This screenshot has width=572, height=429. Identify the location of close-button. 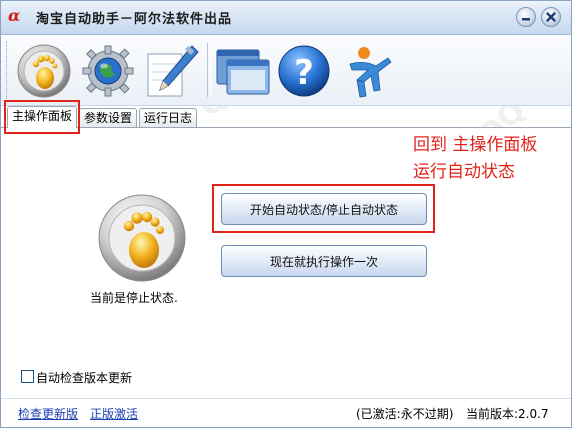
(551, 17).